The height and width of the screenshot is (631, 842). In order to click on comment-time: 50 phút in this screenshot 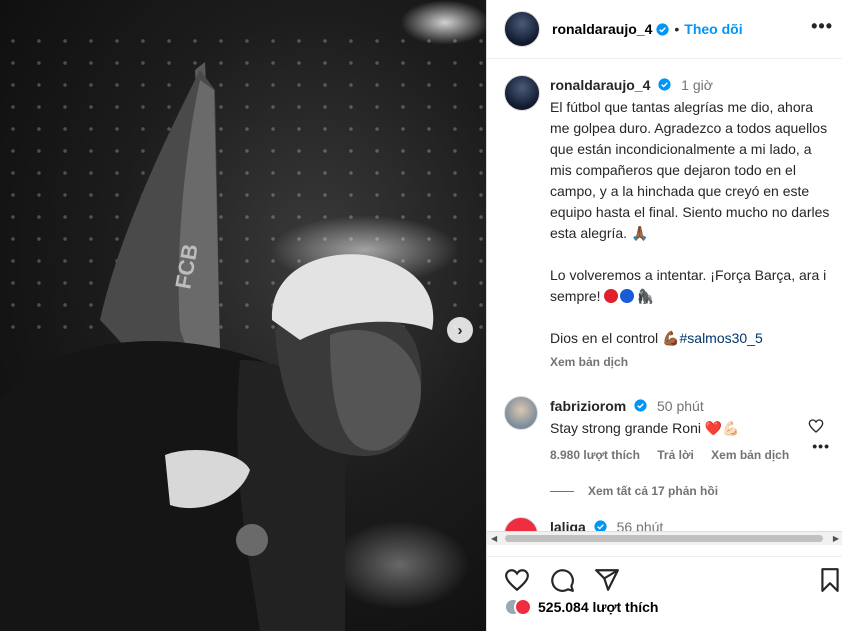, I will do `click(680, 406)`.